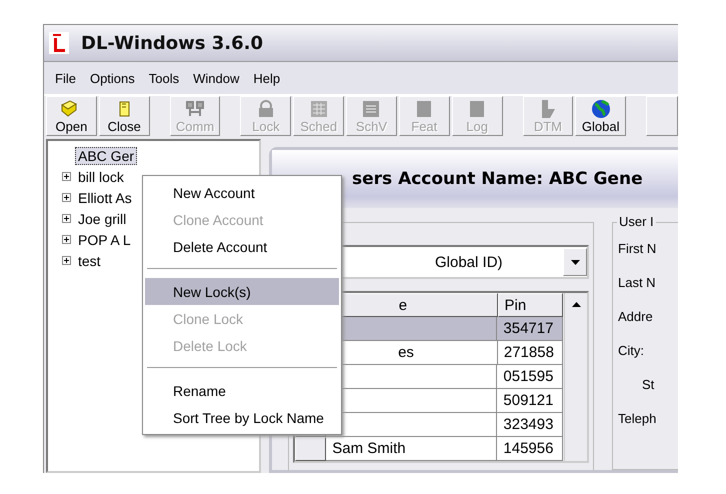  What do you see at coordinates (65, 78) in the screenshot?
I see `menu-item: File` at bounding box center [65, 78].